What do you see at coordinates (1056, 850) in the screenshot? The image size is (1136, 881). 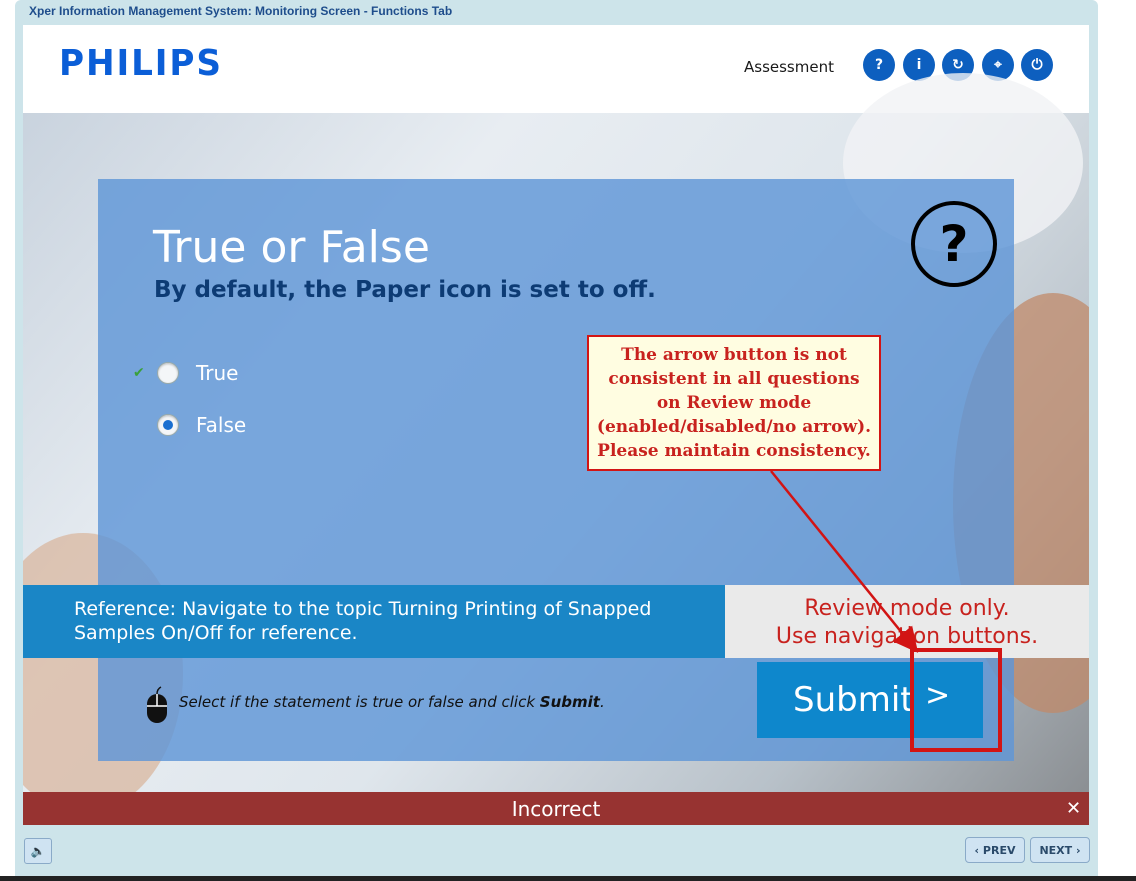 I see `next-label: NEXT` at bounding box center [1056, 850].